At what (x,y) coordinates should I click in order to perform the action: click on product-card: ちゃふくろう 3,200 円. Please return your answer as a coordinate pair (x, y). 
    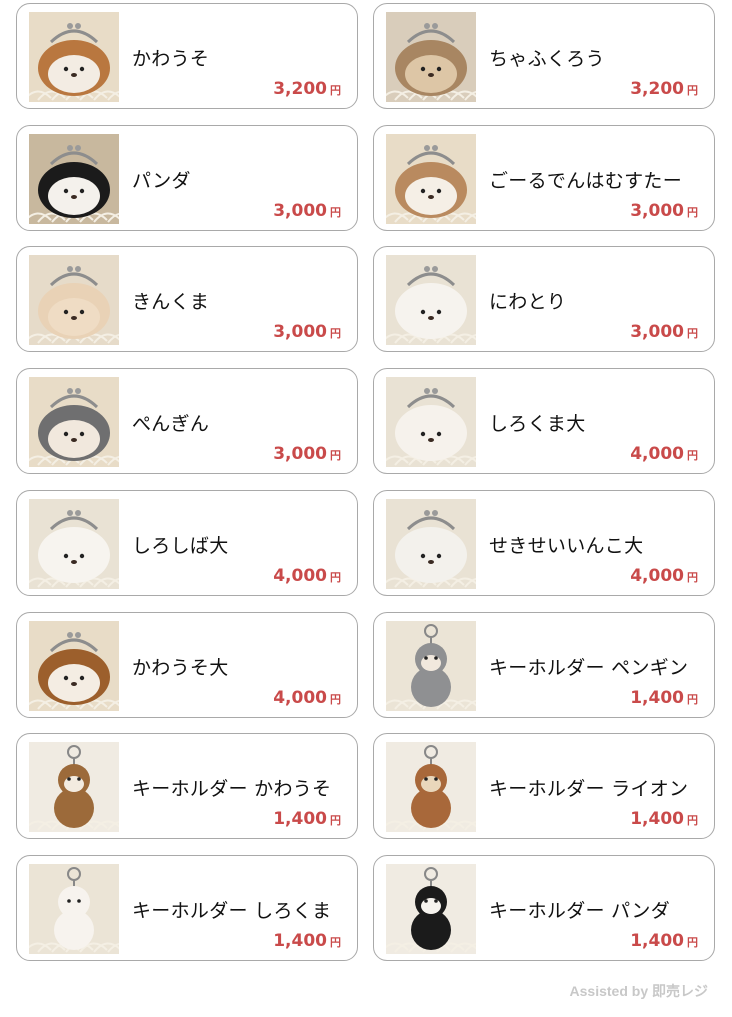
    Looking at the image, I should click on (544, 56).